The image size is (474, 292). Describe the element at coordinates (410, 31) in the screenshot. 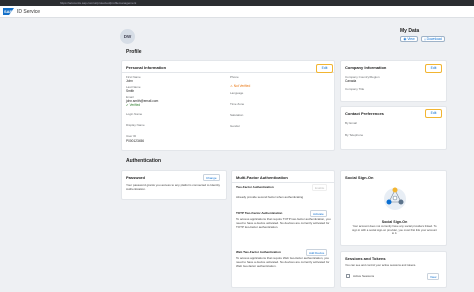

I see `my-data-title: My Data` at that location.